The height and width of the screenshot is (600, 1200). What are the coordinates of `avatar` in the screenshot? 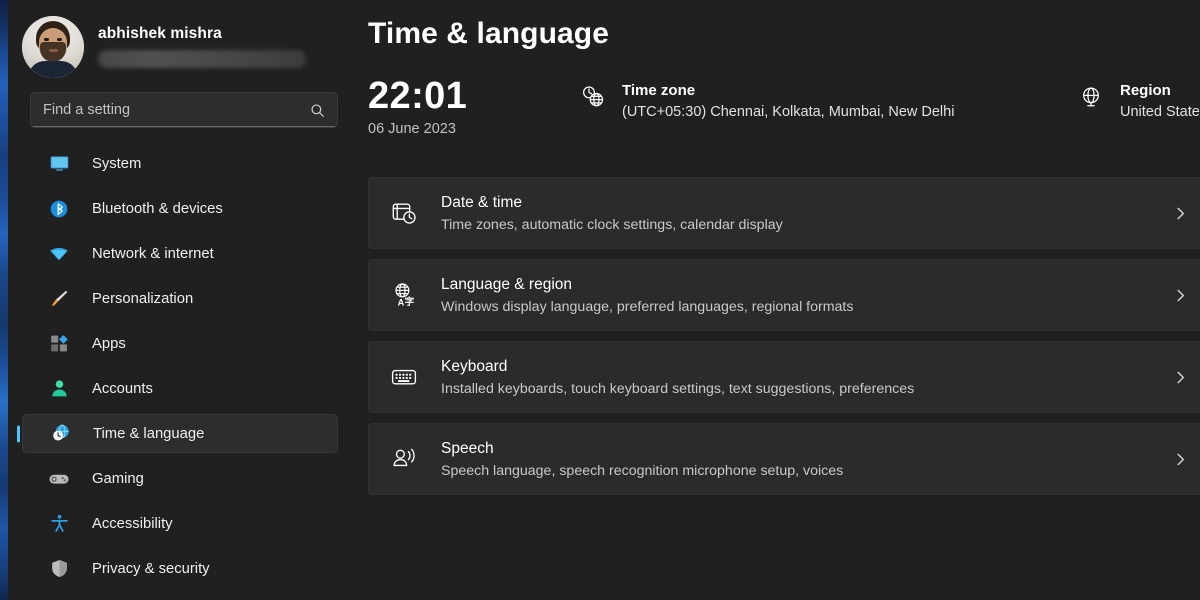 It's located at (53, 47).